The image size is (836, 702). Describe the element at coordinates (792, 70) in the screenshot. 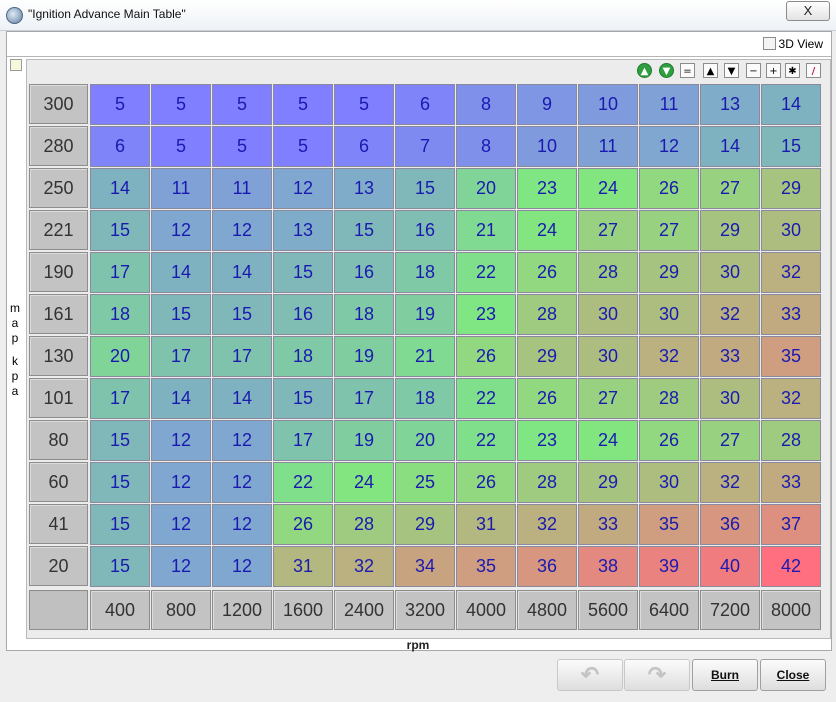

I see `multiply-button: ✱` at that location.